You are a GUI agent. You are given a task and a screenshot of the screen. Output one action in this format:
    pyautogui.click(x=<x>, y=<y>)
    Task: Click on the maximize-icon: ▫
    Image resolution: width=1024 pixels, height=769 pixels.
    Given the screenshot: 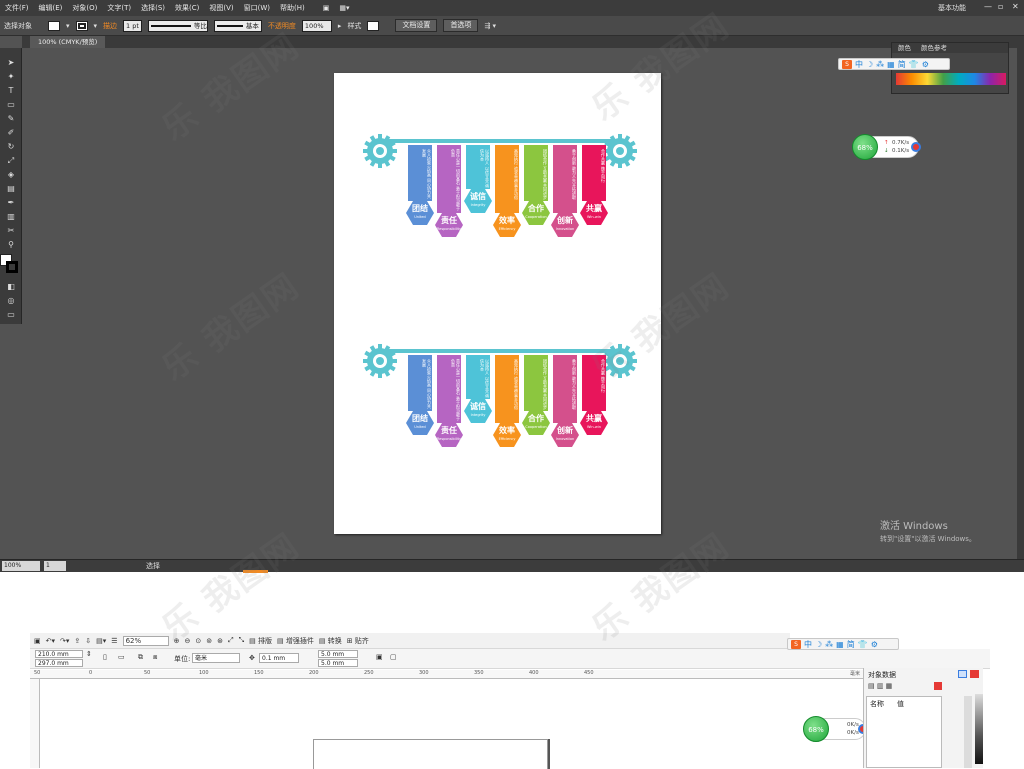 What is the action you would take?
    pyautogui.click(x=1000, y=6)
    